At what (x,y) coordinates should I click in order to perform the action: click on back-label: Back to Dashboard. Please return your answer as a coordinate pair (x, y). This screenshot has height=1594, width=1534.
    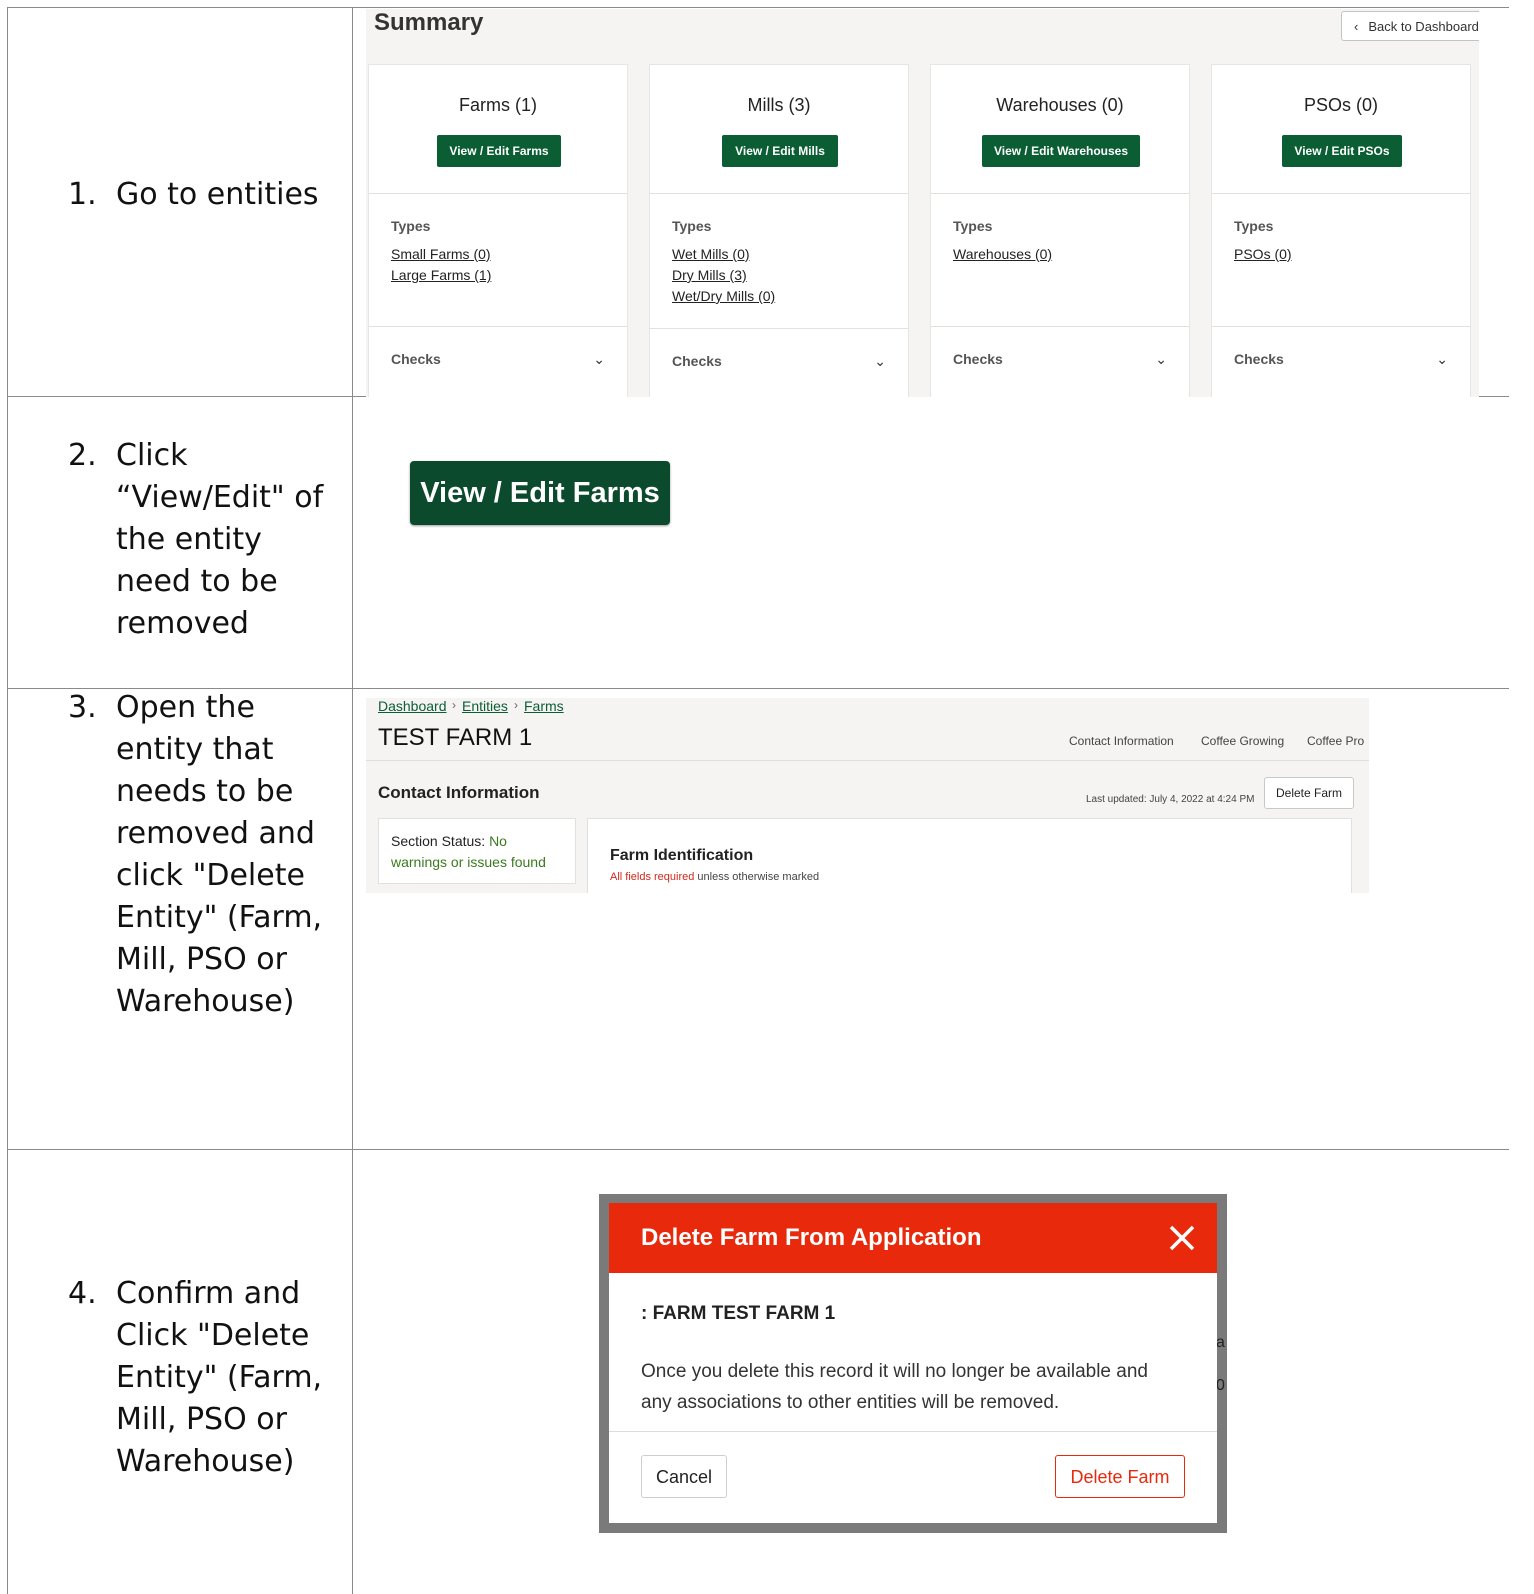
    Looking at the image, I should click on (1423, 26).